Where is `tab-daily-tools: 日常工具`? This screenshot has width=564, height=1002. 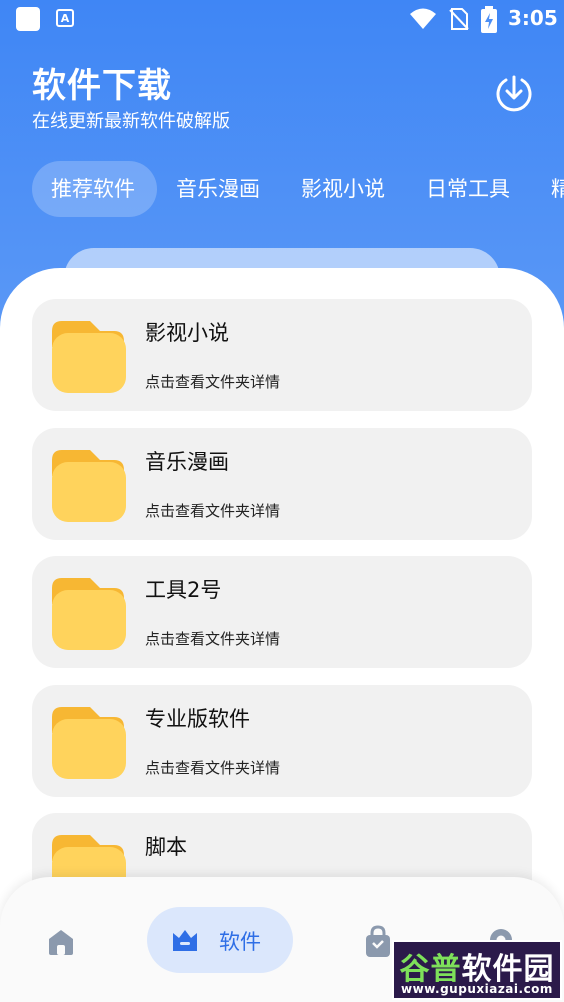
tab-daily-tools: 日常工具 is located at coordinates (468, 189).